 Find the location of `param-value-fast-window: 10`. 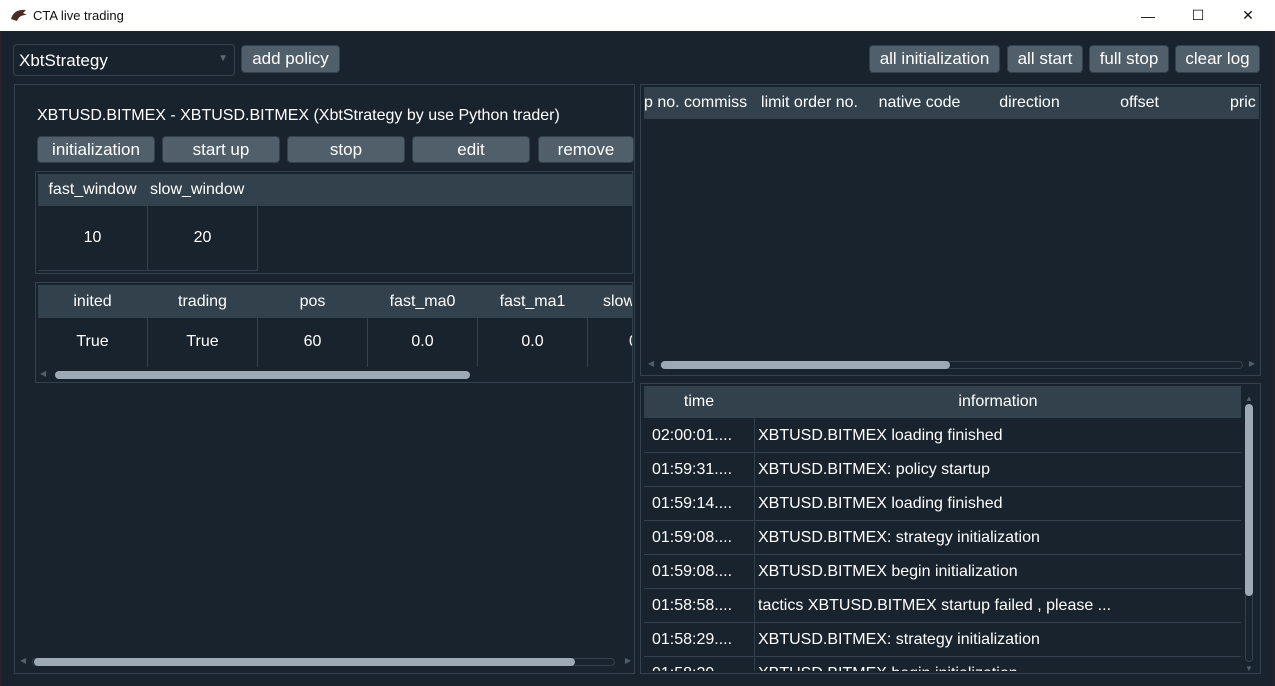

param-value-fast-window: 10 is located at coordinates (92, 237).